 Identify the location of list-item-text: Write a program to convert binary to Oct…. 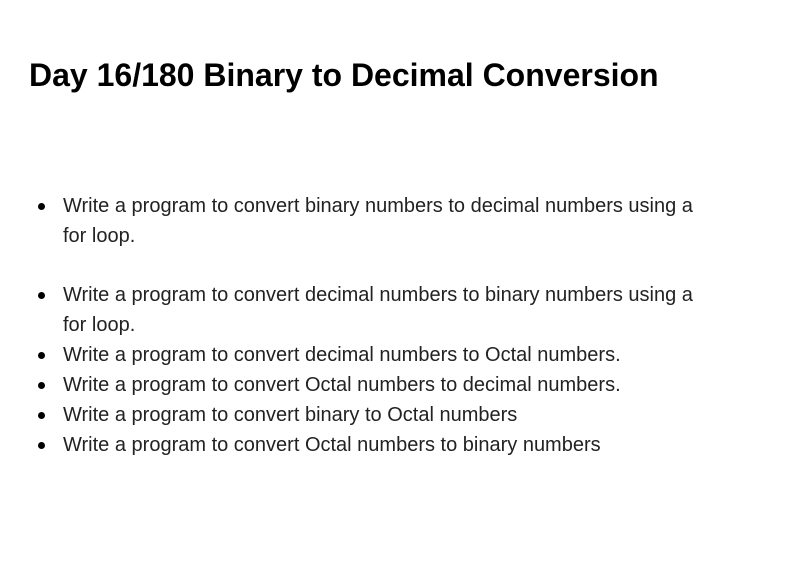
(290, 415).